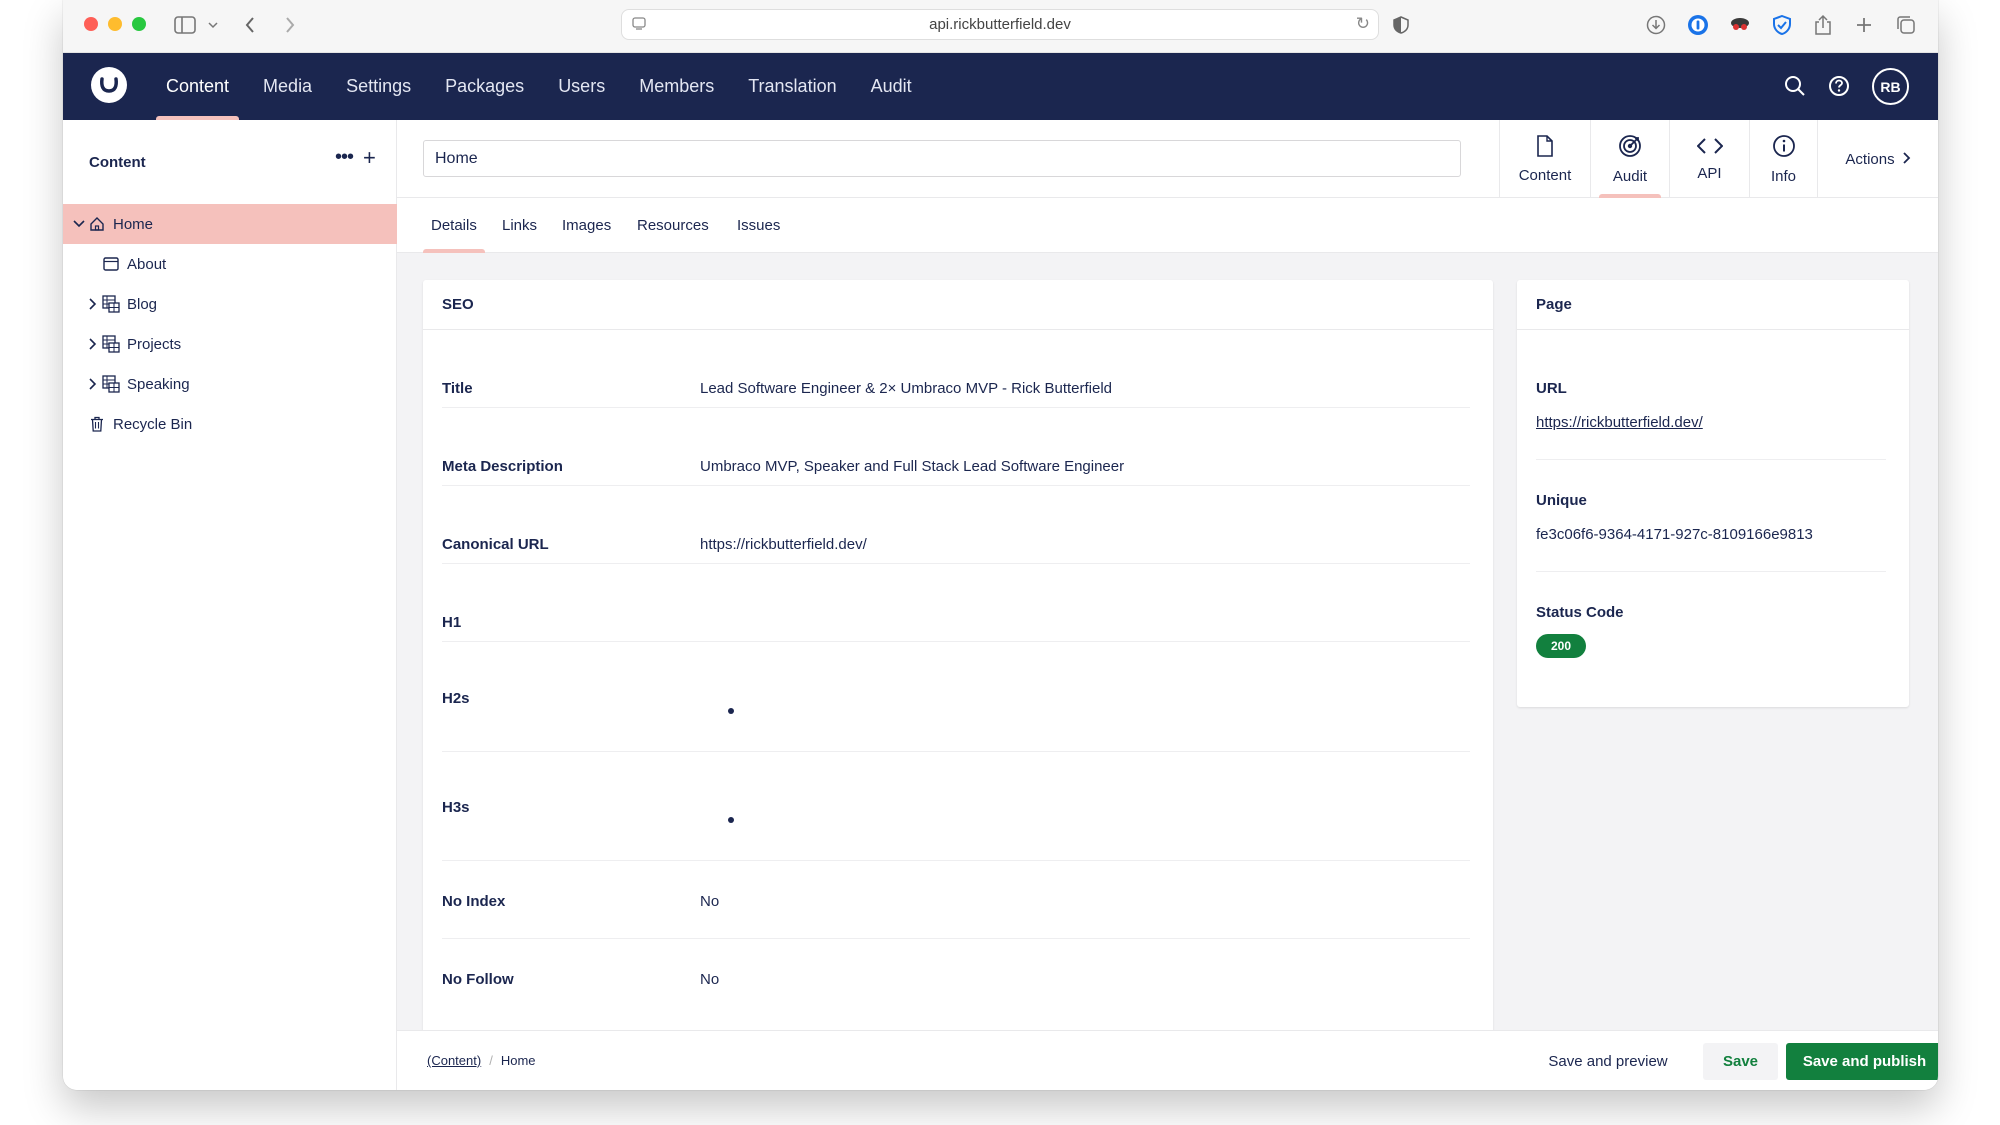 The height and width of the screenshot is (1125, 2000). Describe the element at coordinates (1740, 1061) in the screenshot. I see `save-button: Save` at that location.